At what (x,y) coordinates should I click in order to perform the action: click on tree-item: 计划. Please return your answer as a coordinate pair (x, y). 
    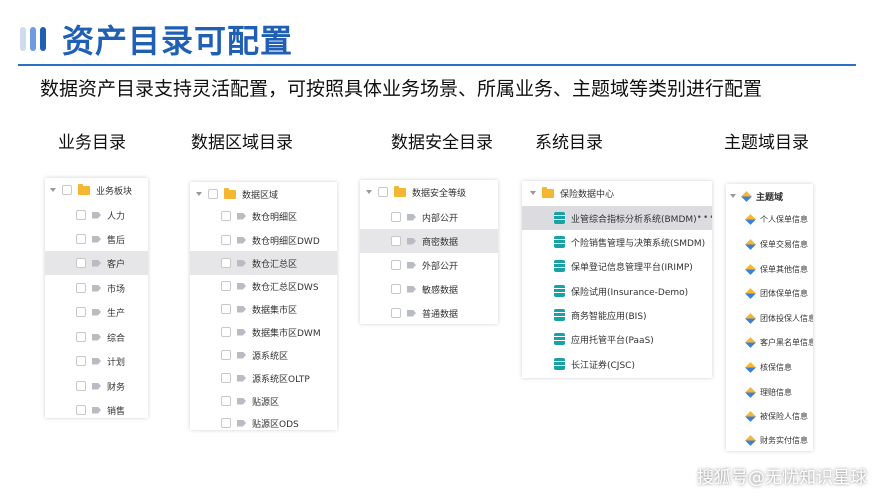
    Looking at the image, I should click on (96, 361).